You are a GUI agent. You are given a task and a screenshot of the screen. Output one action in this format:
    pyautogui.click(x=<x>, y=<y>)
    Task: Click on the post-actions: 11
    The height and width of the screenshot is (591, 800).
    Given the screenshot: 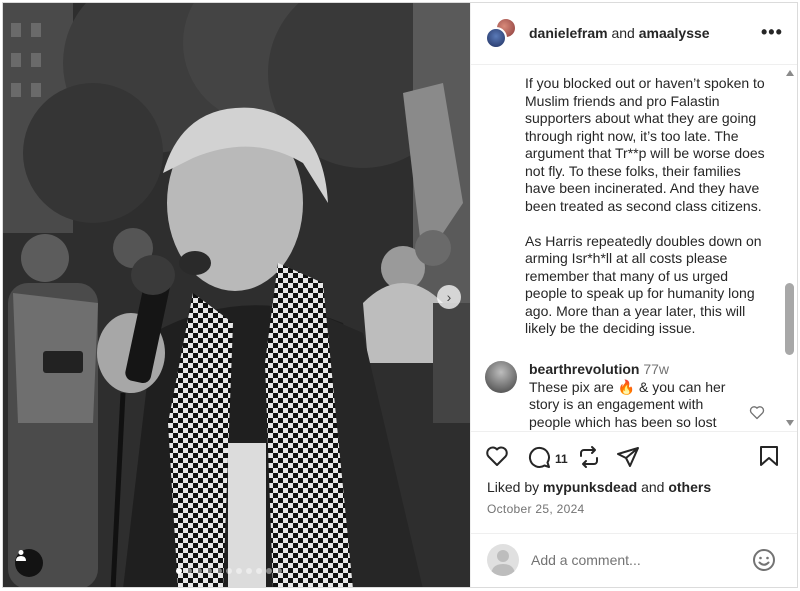 What is the action you would take?
    pyautogui.click(x=634, y=456)
    